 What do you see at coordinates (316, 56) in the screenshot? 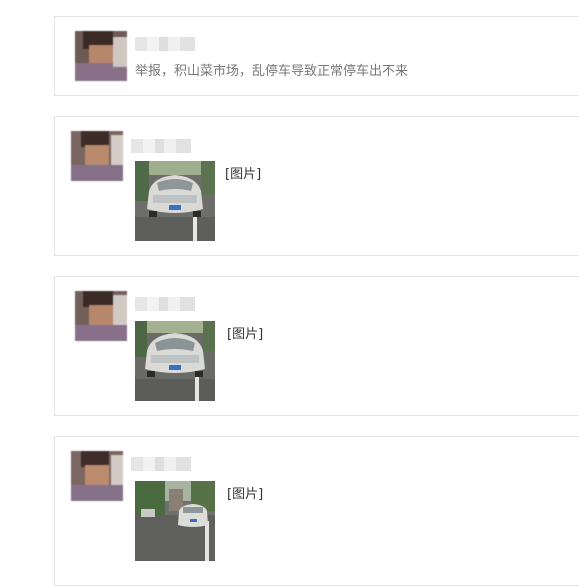
I see `message-card: 举报，积山菜市场，乱停车导致正常停车出不来` at bounding box center [316, 56].